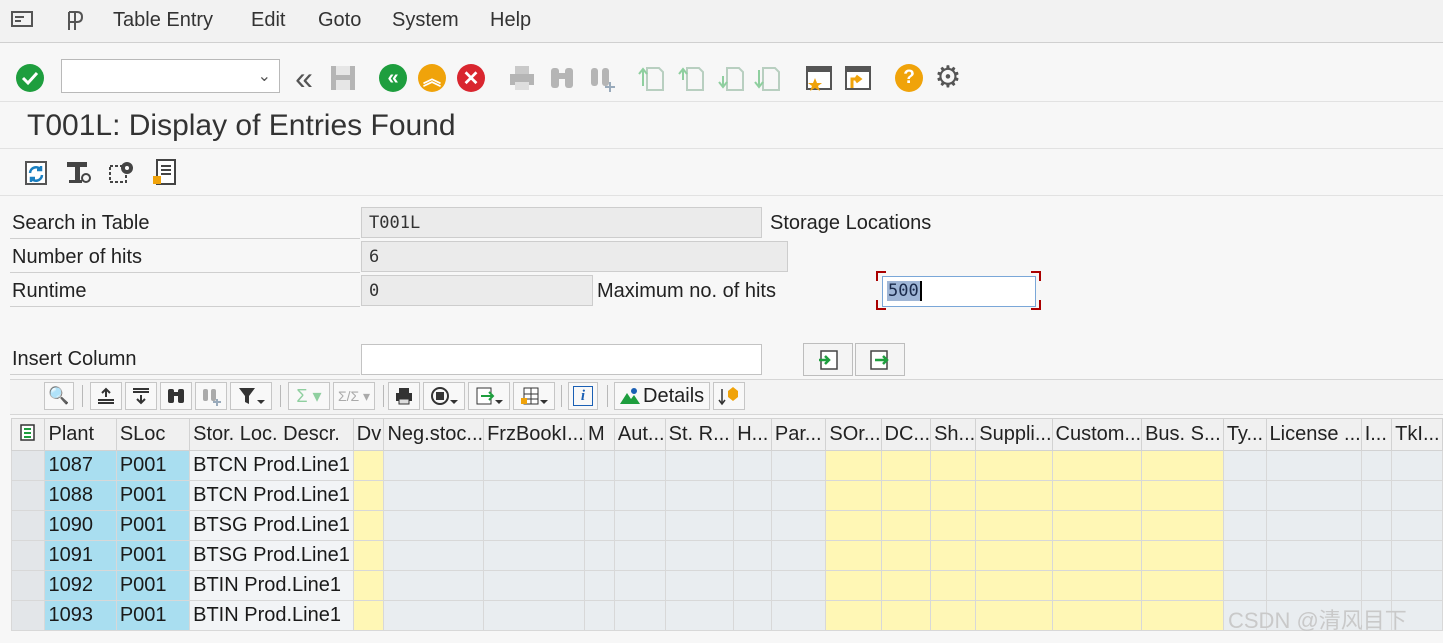  I want to click on layout-button, so click(534, 396).